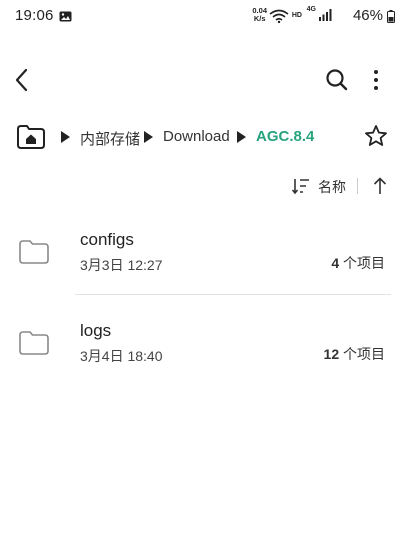 Image resolution: width=409 pixels, height=537 pixels. What do you see at coordinates (296, 15) in the screenshot?
I see `hd-badge: HD` at bounding box center [296, 15].